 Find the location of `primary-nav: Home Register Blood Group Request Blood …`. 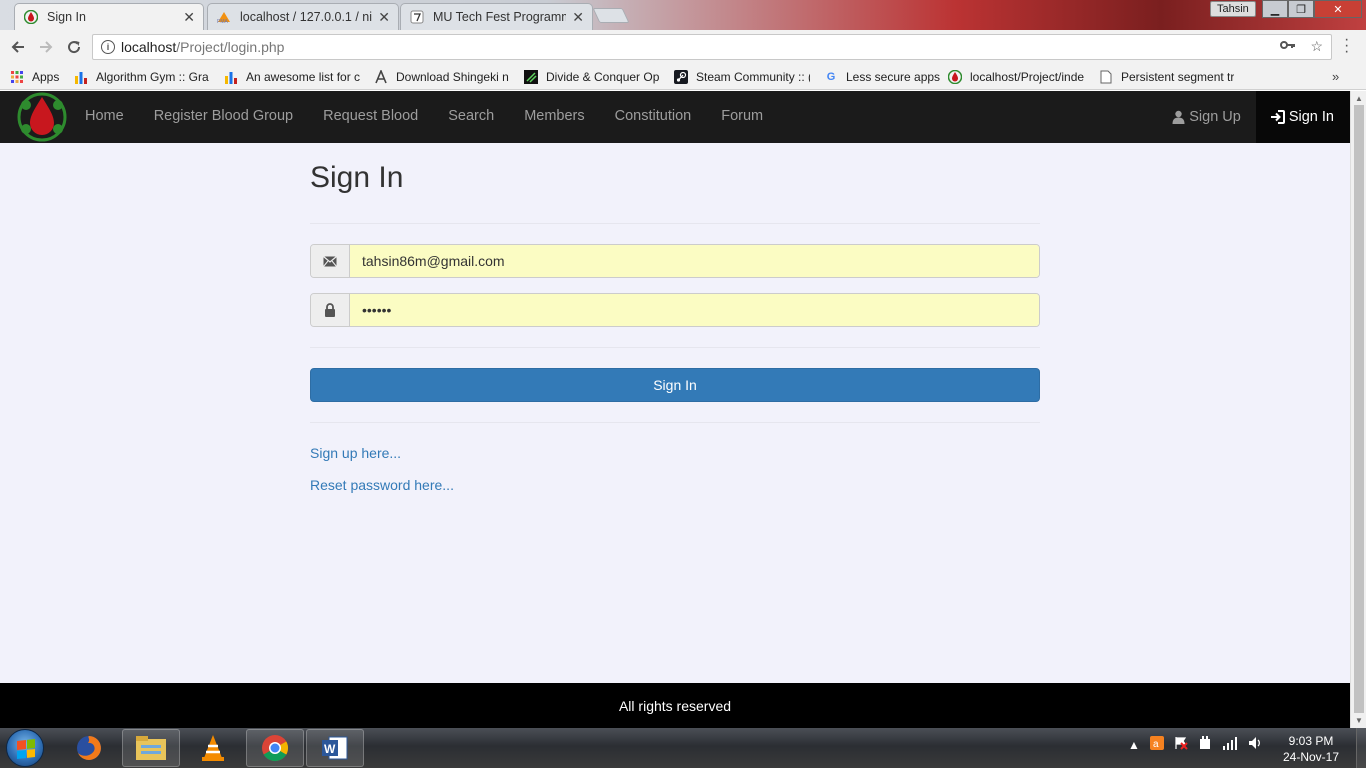

primary-nav: Home Register Blood Group Request Blood … is located at coordinates (424, 117).